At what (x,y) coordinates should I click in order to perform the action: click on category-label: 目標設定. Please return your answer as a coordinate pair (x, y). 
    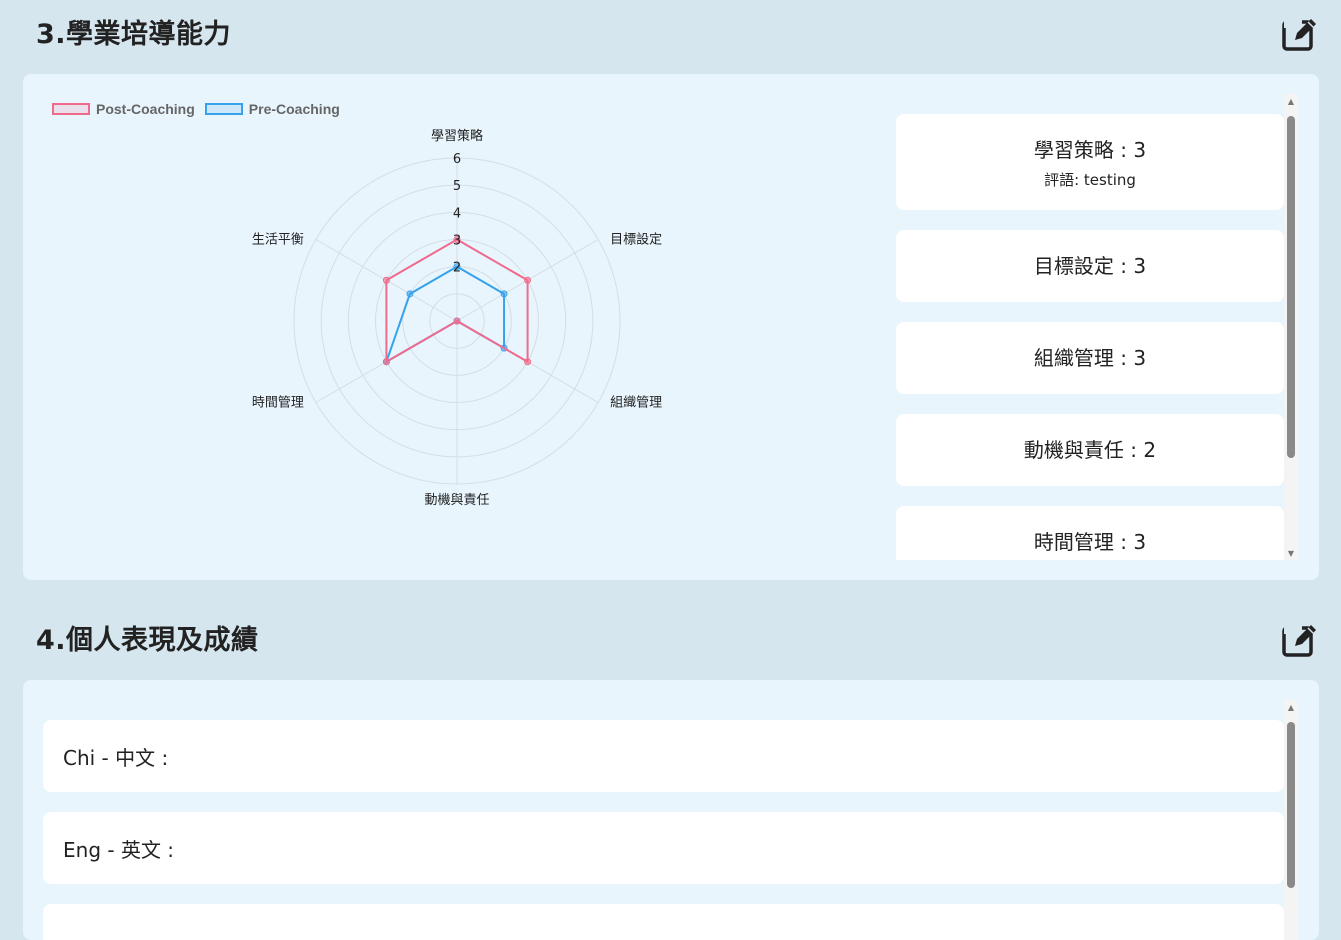
    Looking at the image, I should click on (636, 240).